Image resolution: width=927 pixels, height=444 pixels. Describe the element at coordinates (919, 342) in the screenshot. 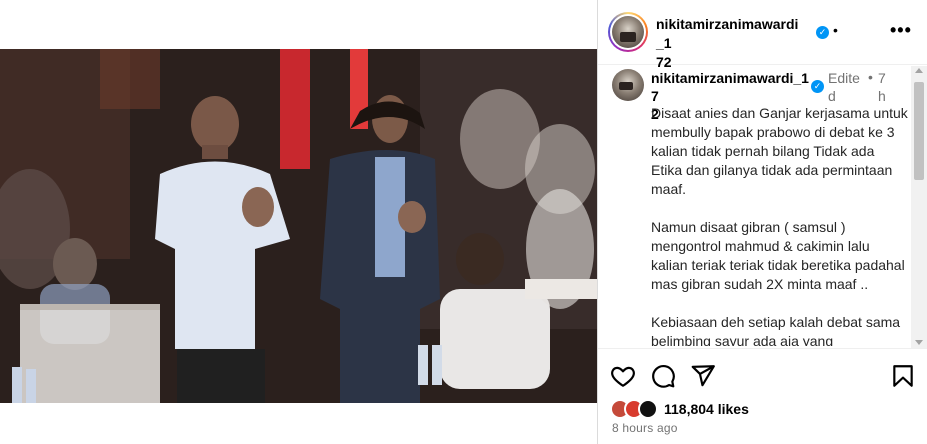

I see `scroll-down-arrow-icon` at that location.